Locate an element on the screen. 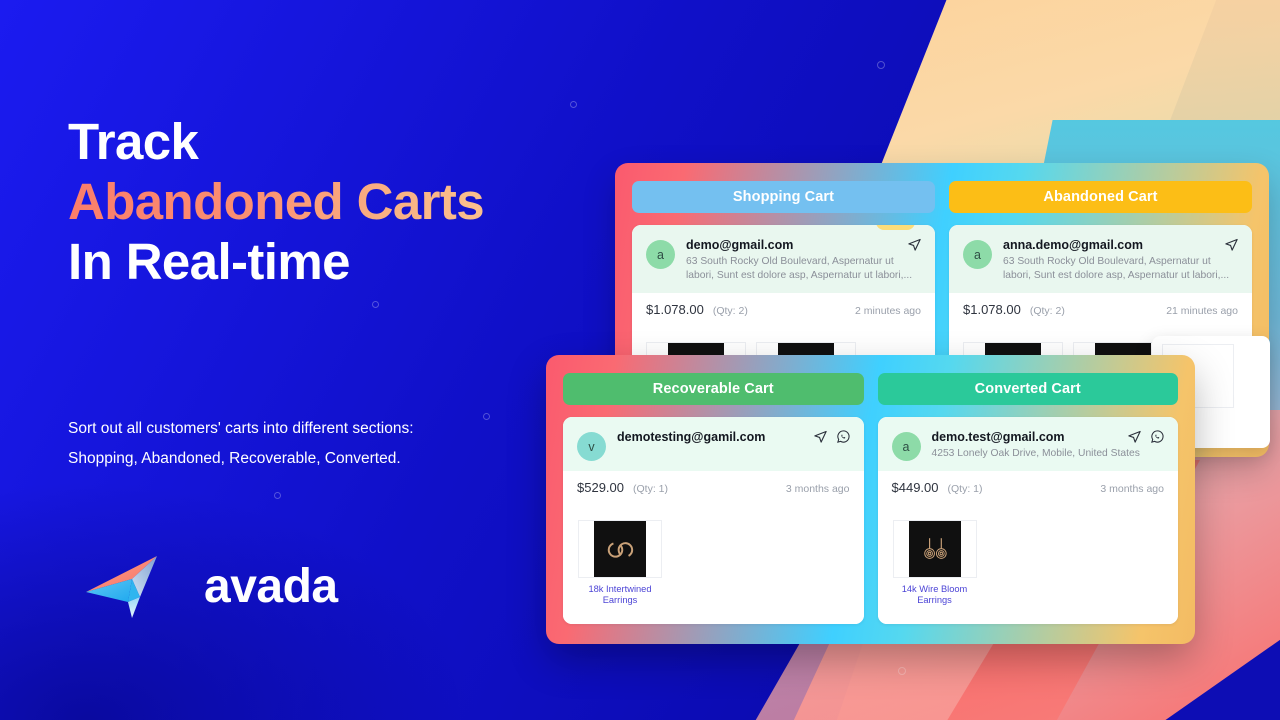 The image size is (1280, 720). headline-line-2-accent: Abandoned Carts is located at coordinates (328, 202).